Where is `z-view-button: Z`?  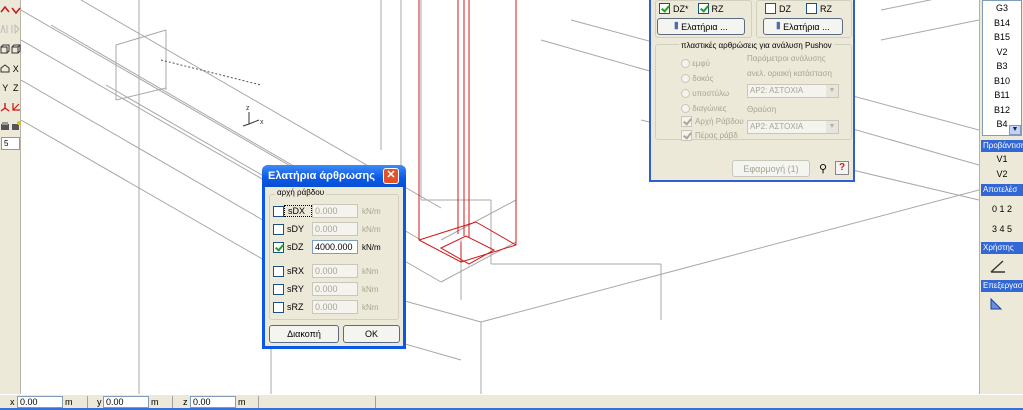
z-view-button: Z is located at coordinates (16, 88).